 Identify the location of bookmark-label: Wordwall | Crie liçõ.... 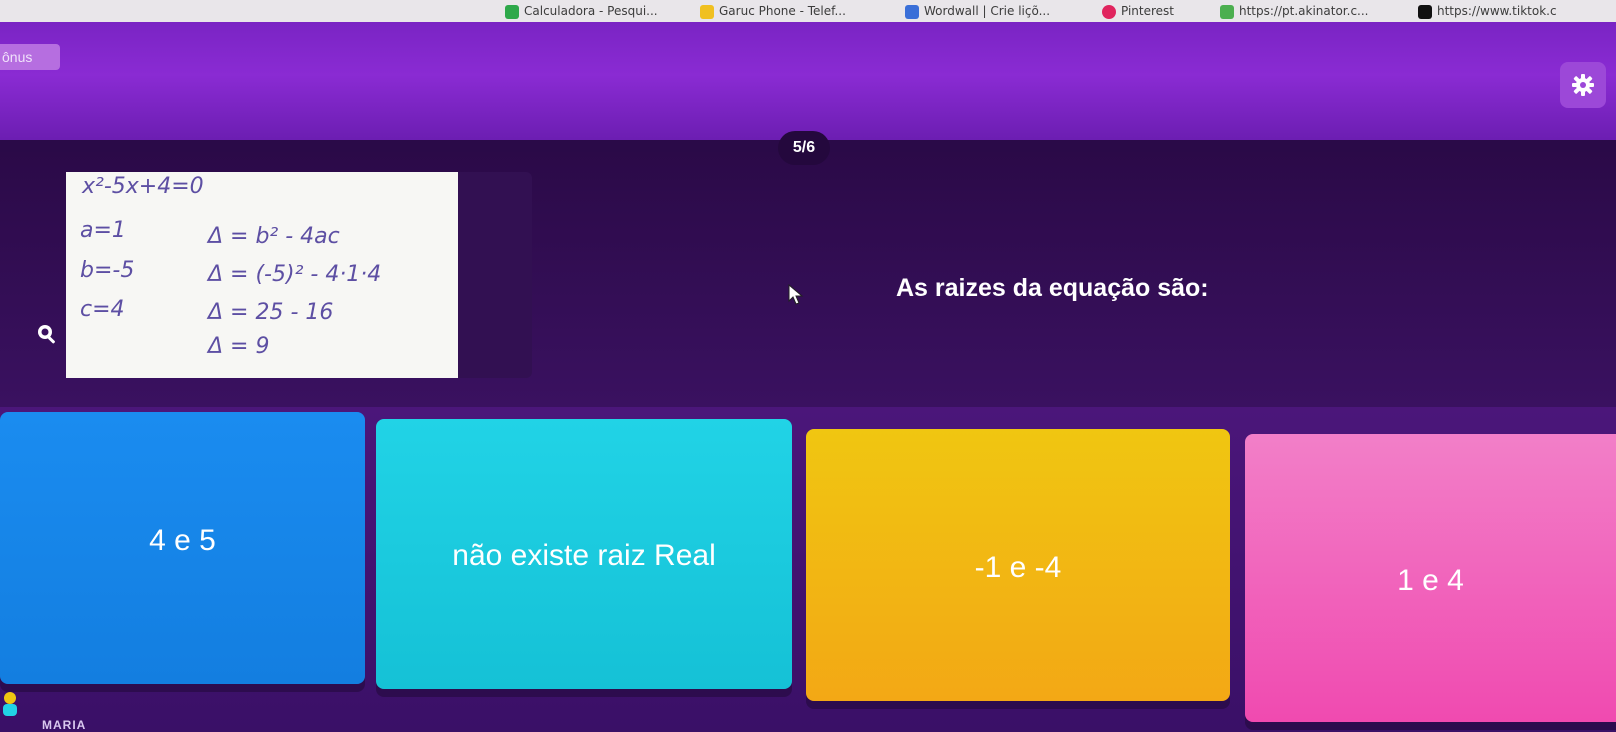
(987, 11).